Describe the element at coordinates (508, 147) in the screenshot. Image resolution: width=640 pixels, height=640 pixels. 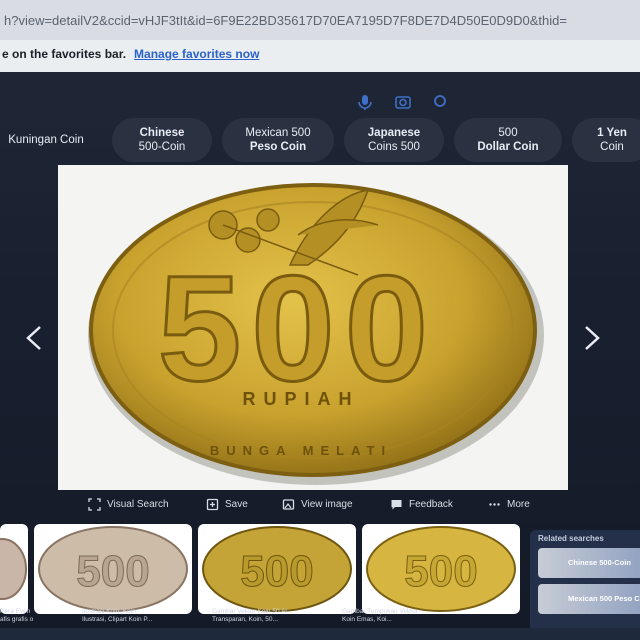
I see `chip-label: Dollar Coin` at that location.